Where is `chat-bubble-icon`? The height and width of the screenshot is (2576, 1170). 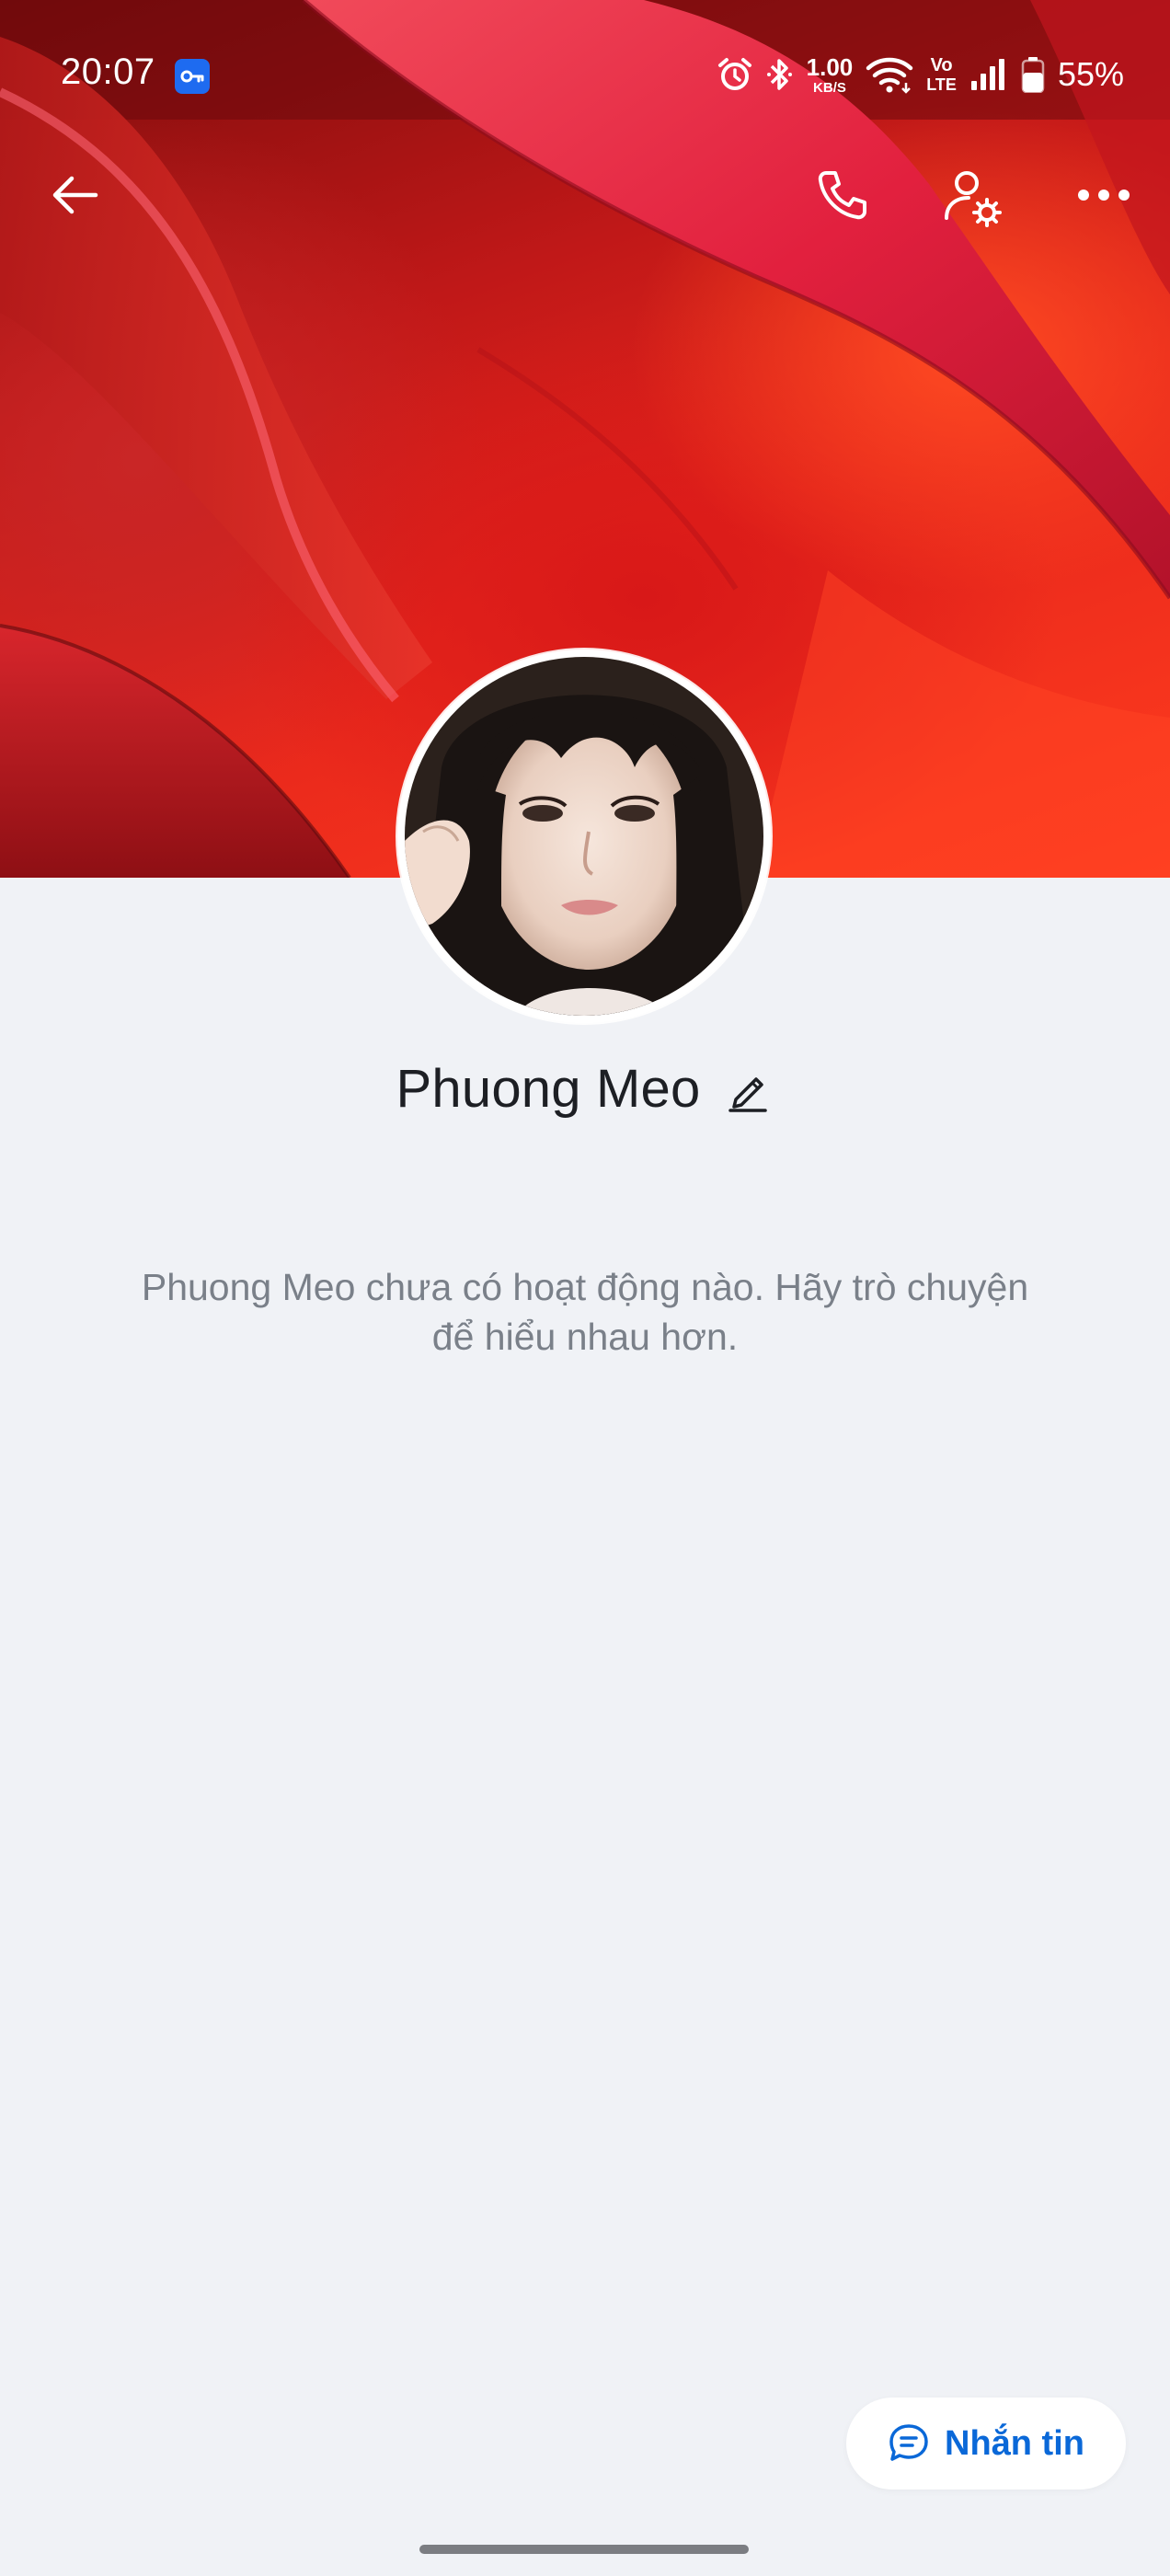
chat-bubble-icon is located at coordinates (908, 2442).